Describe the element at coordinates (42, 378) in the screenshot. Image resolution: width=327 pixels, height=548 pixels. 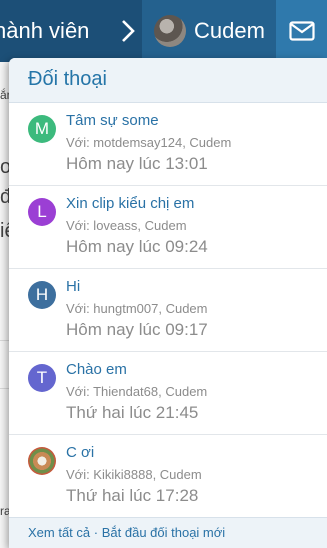
I see `conversation-avatar: T` at that location.